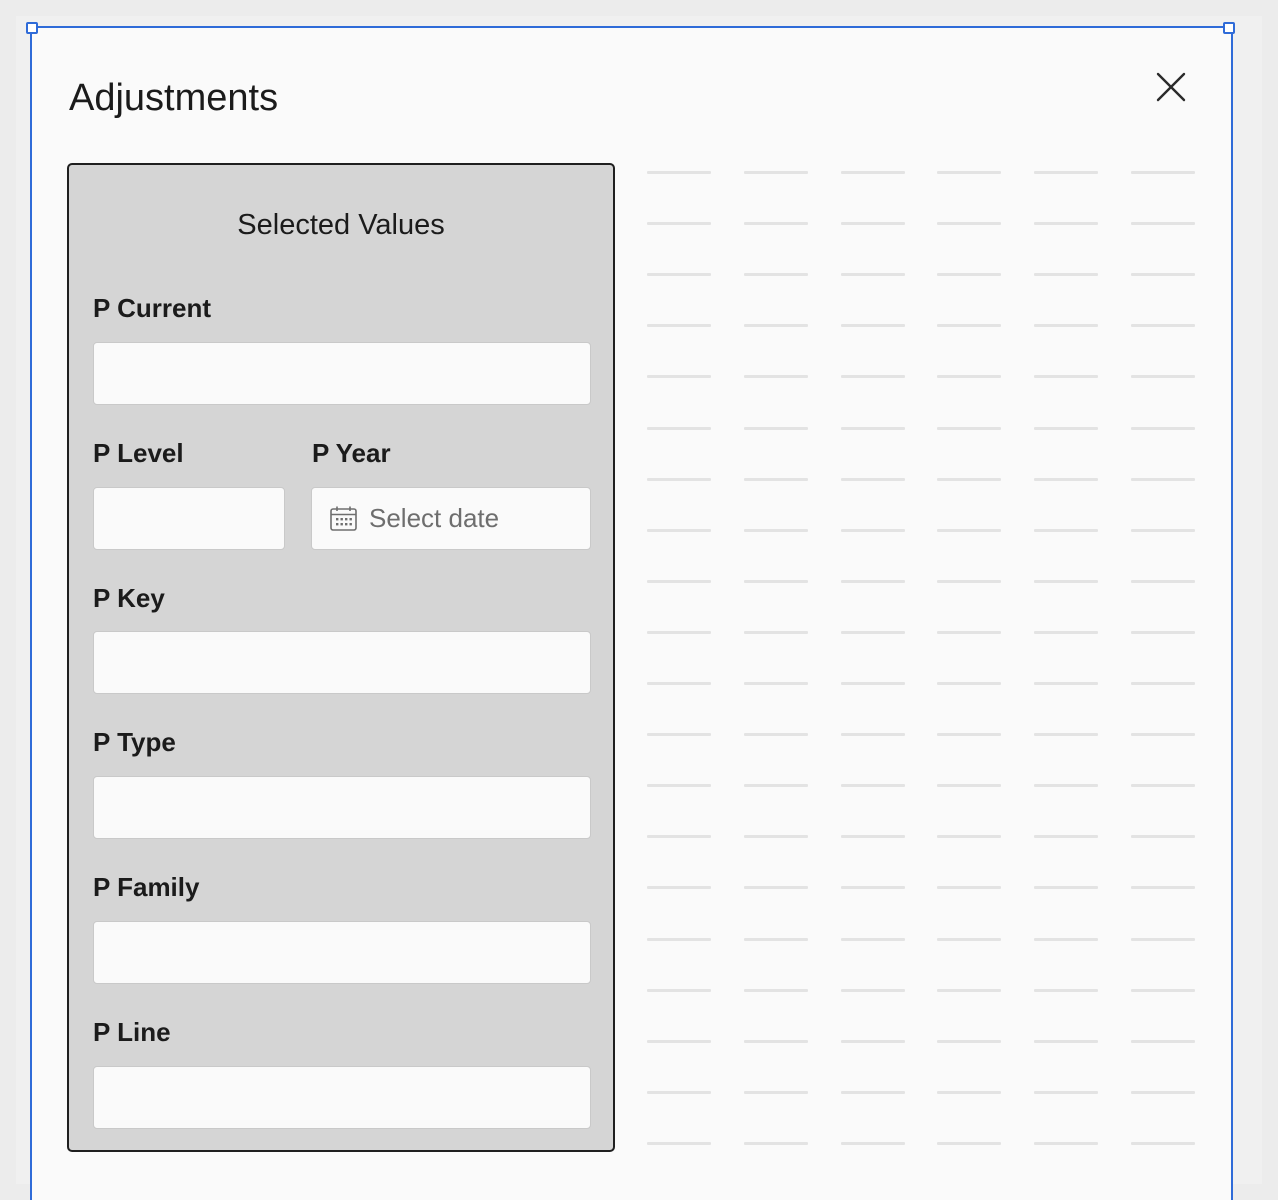 The height and width of the screenshot is (1200, 1278). Describe the element at coordinates (129, 598) in the screenshot. I see `p-key-label: P Key` at that location.